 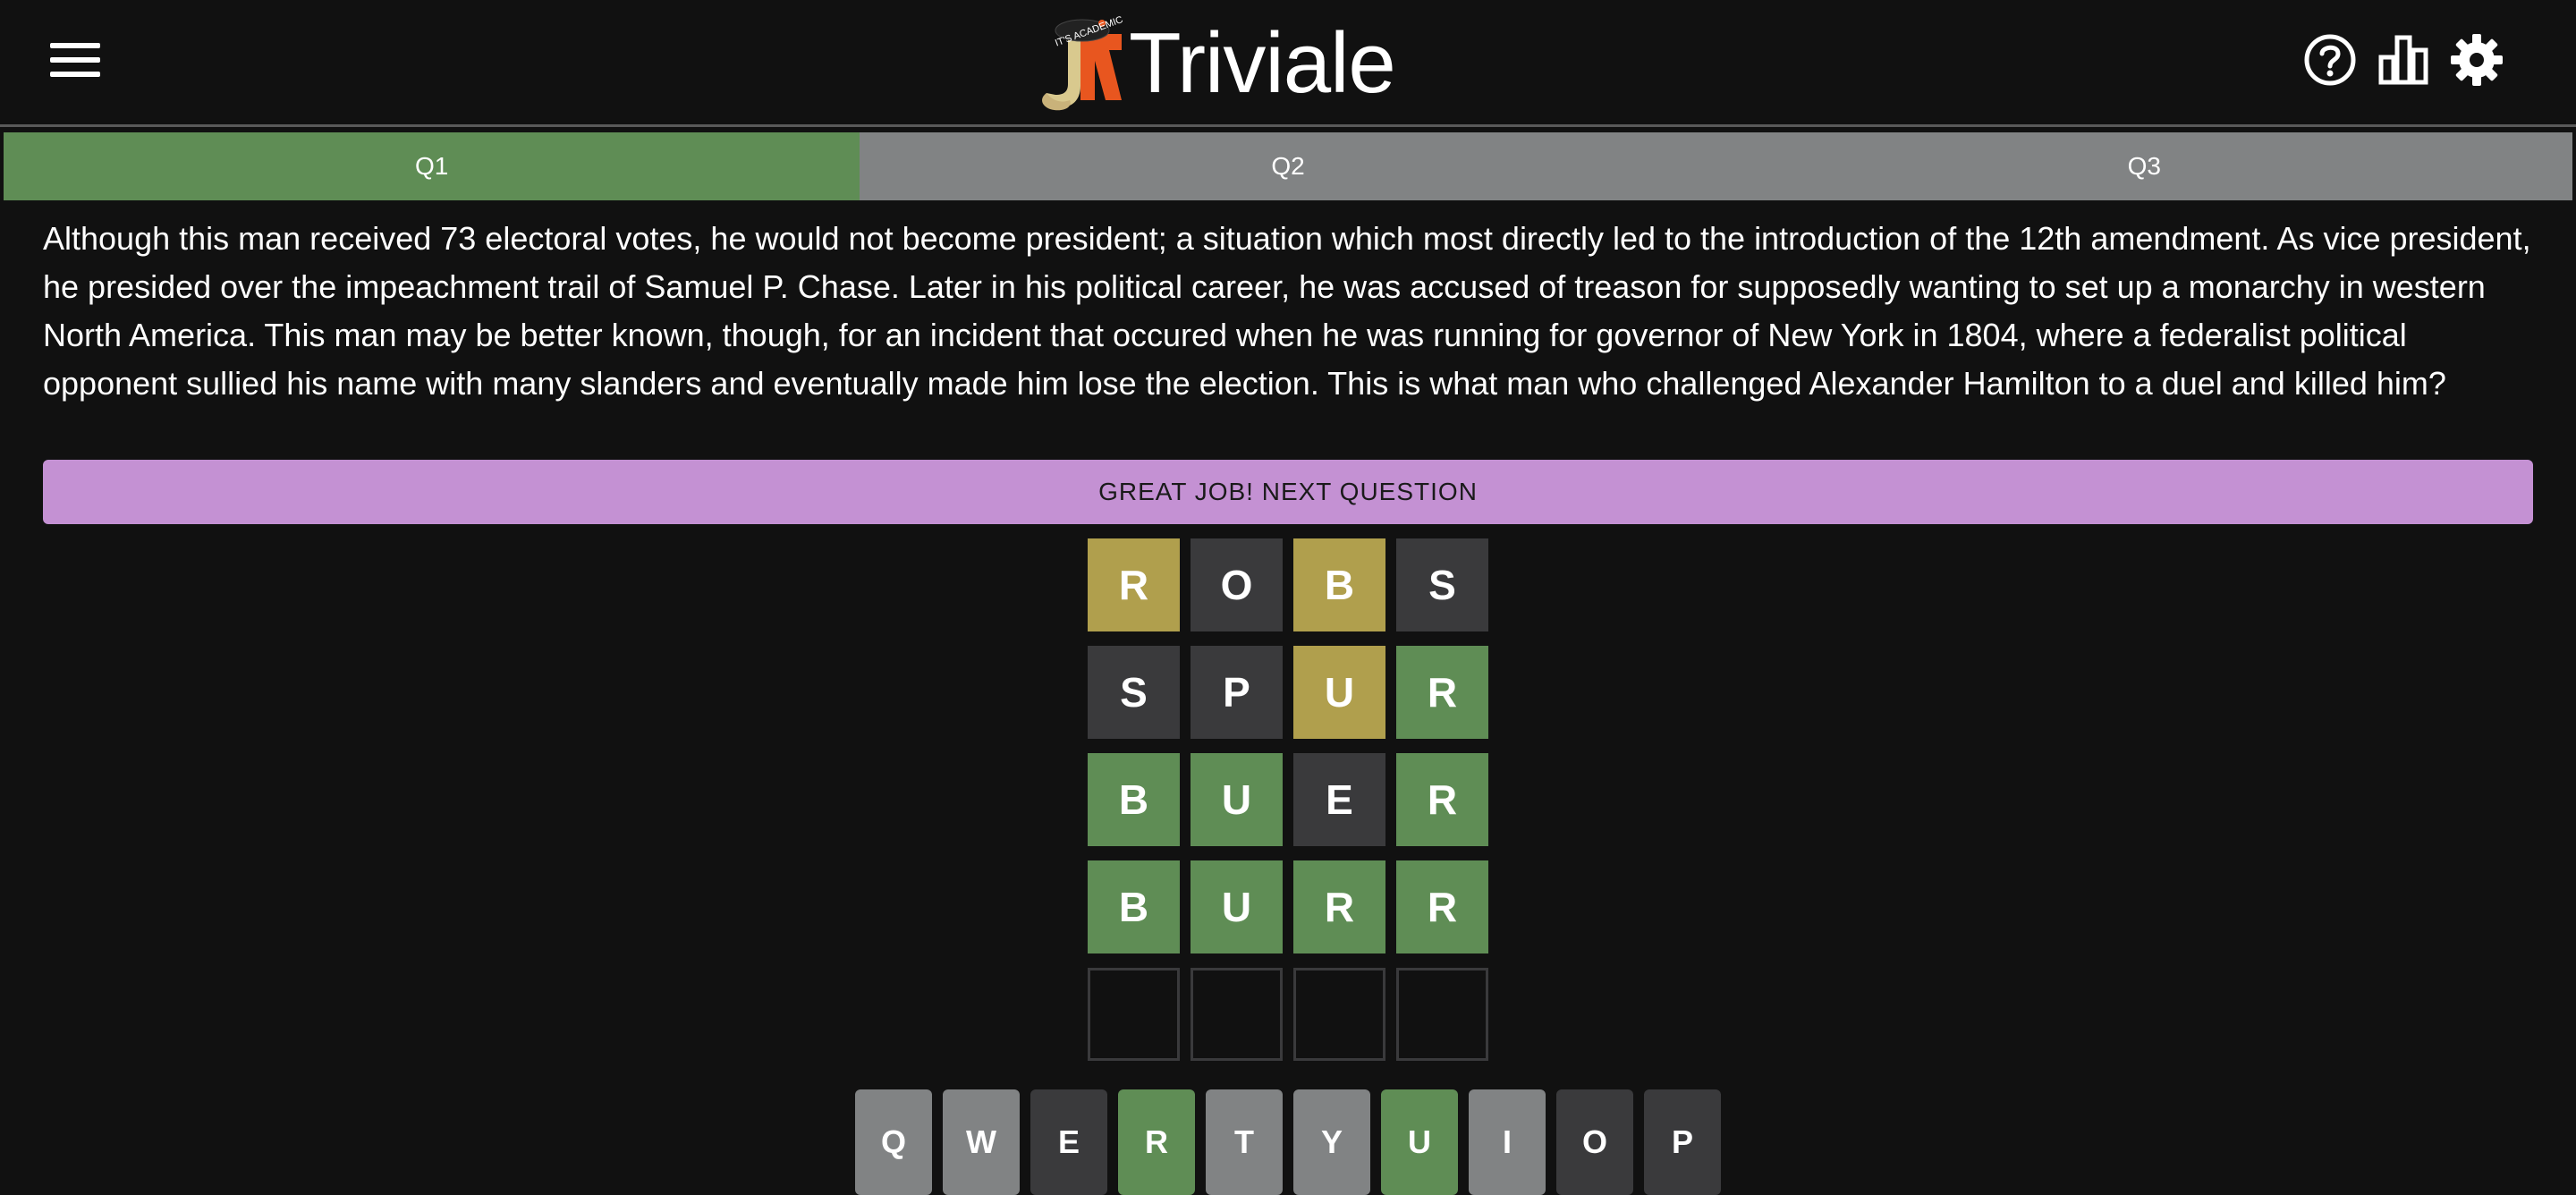 What do you see at coordinates (1288, 799) in the screenshot?
I see `guess-row: B U E R` at bounding box center [1288, 799].